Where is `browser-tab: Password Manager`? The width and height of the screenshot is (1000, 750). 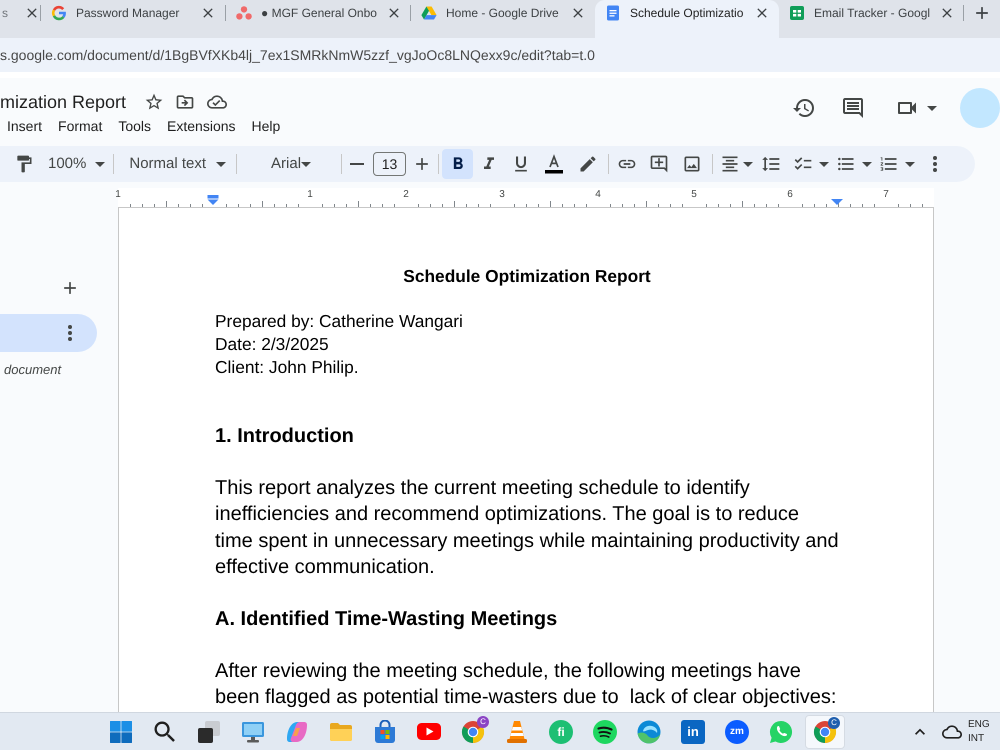
browser-tab: Password Manager is located at coordinates (133, 19).